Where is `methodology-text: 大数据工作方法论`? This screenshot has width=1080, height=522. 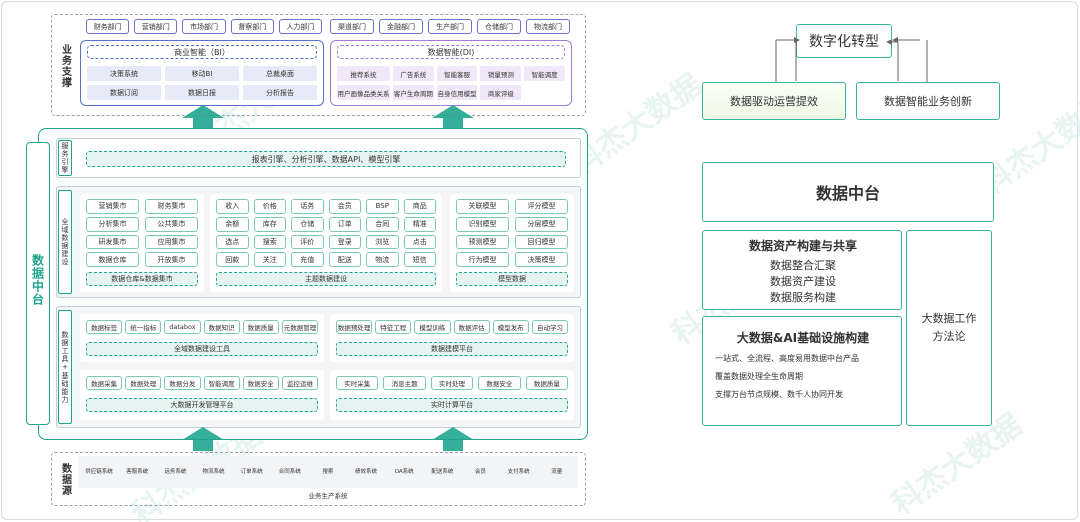
methodology-text: 大数据工作方法论 is located at coordinates (949, 327).